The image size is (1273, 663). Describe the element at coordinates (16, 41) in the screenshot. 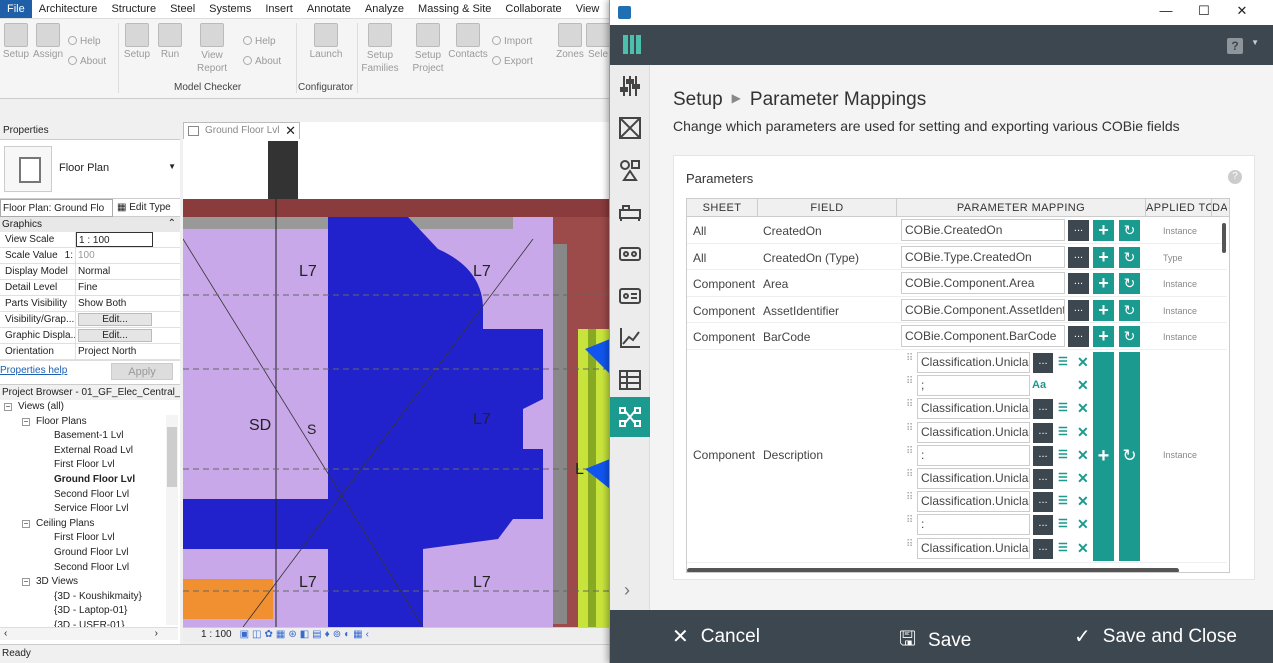

I see `setup-button: Setup` at that location.